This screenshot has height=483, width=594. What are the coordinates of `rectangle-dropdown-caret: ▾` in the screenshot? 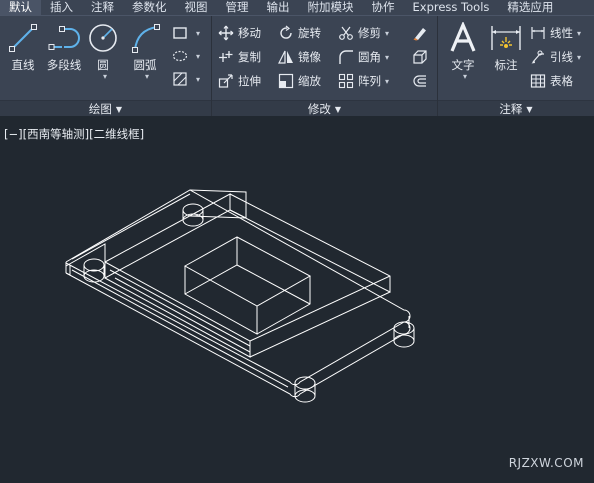 It's located at (198, 33).